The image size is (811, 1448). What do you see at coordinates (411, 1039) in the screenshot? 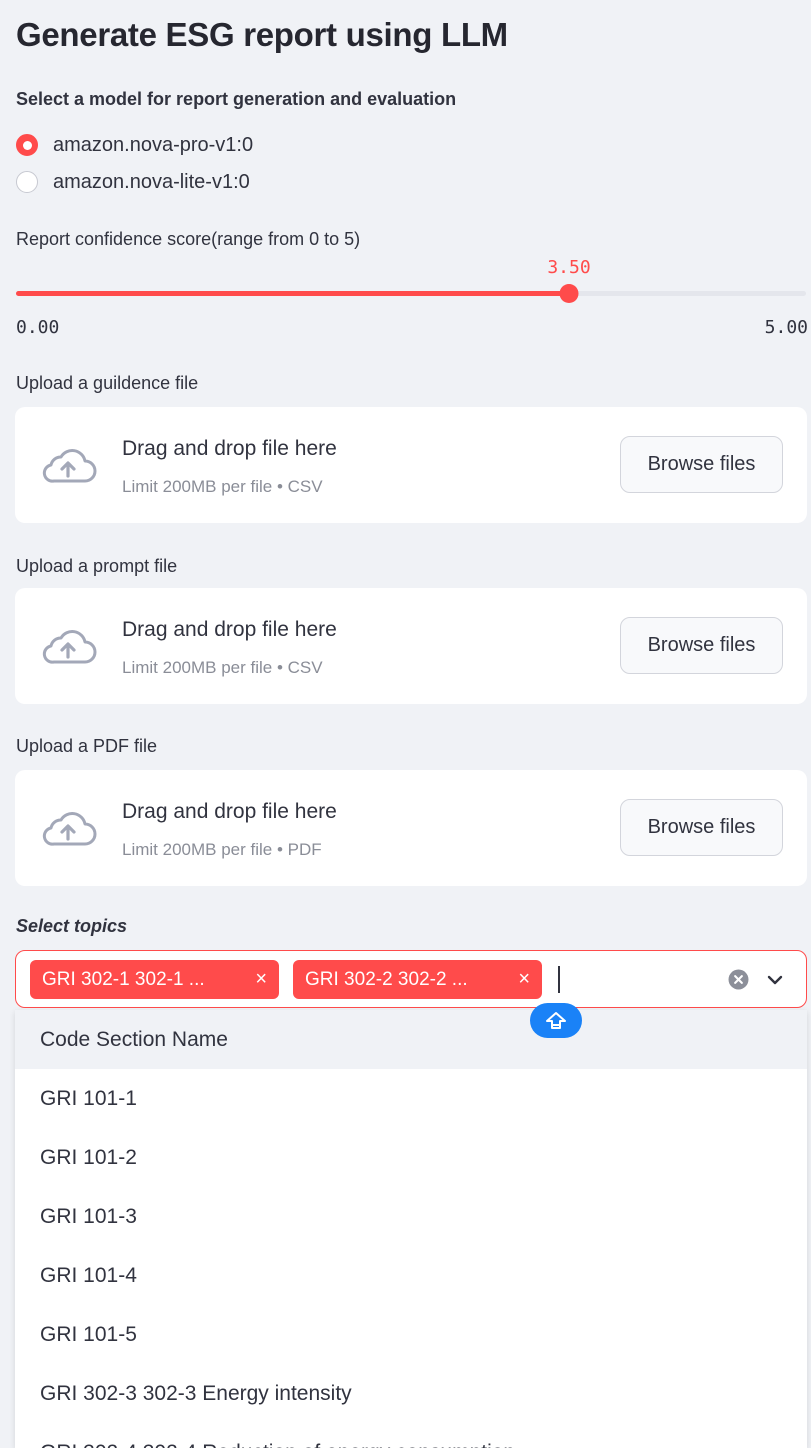
I see `dropdown-header: Code Section Name` at bounding box center [411, 1039].